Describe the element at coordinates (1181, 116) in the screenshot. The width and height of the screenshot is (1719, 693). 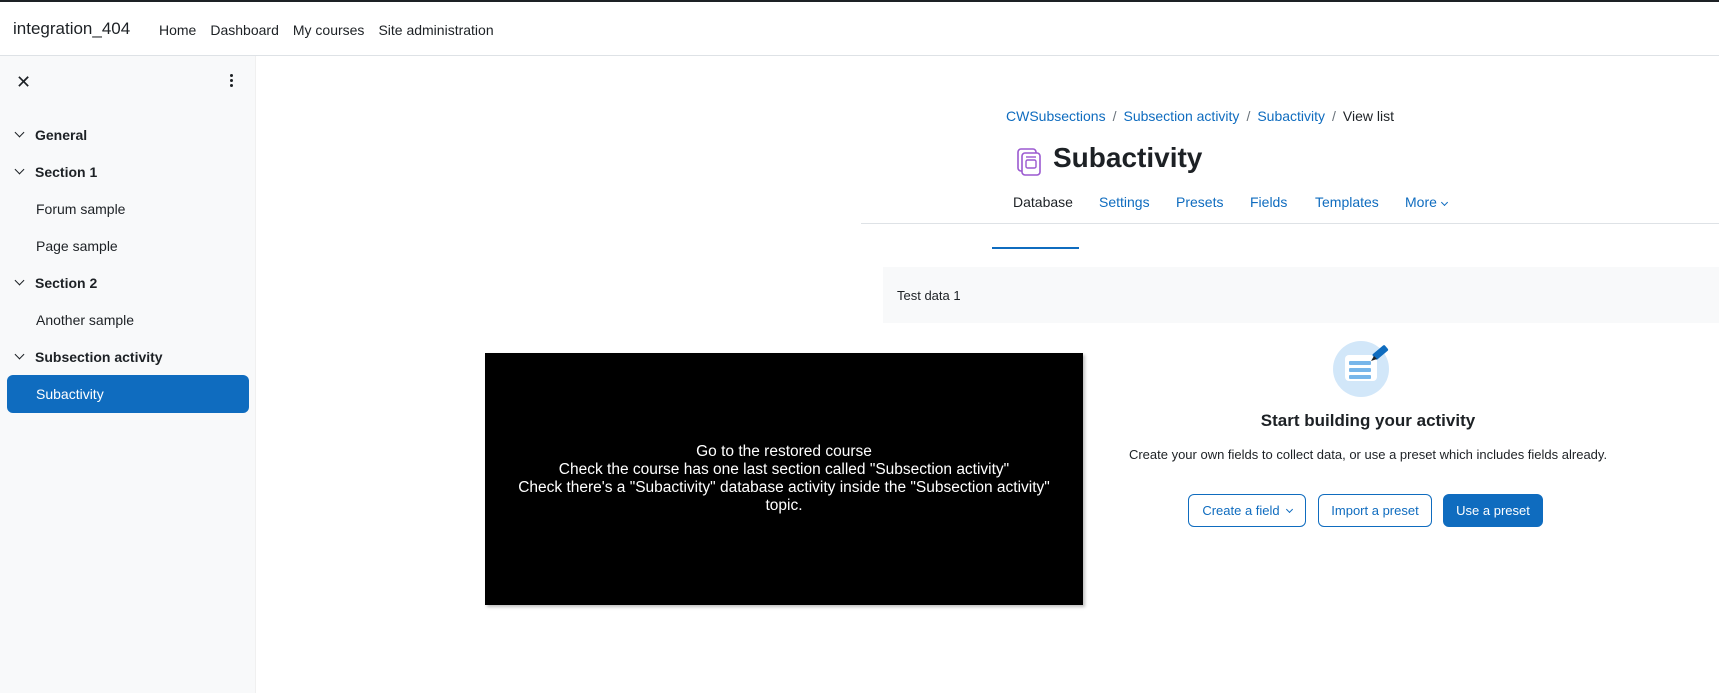
I see `breadcrumb-section: Subsection activity` at that location.